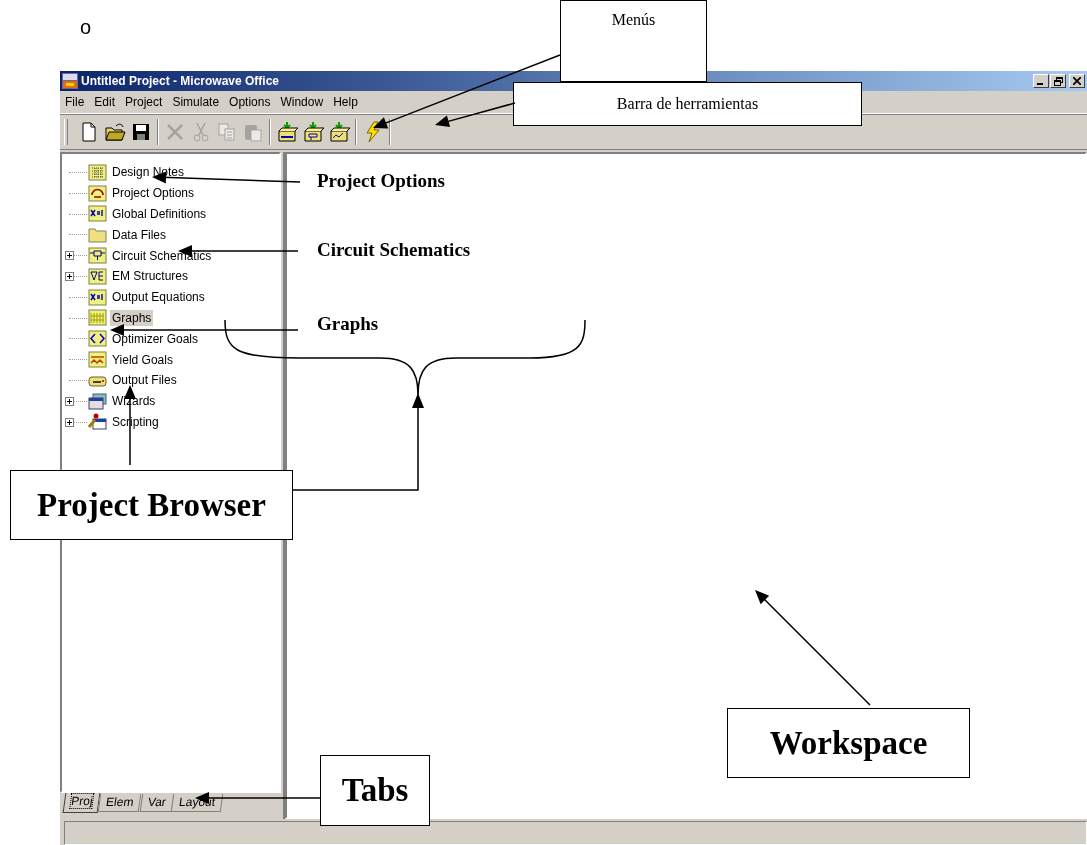 The height and width of the screenshot is (845, 1087). Describe the element at coordinates (97, 172) in the screenshot. I see `grid-icon` at that location.